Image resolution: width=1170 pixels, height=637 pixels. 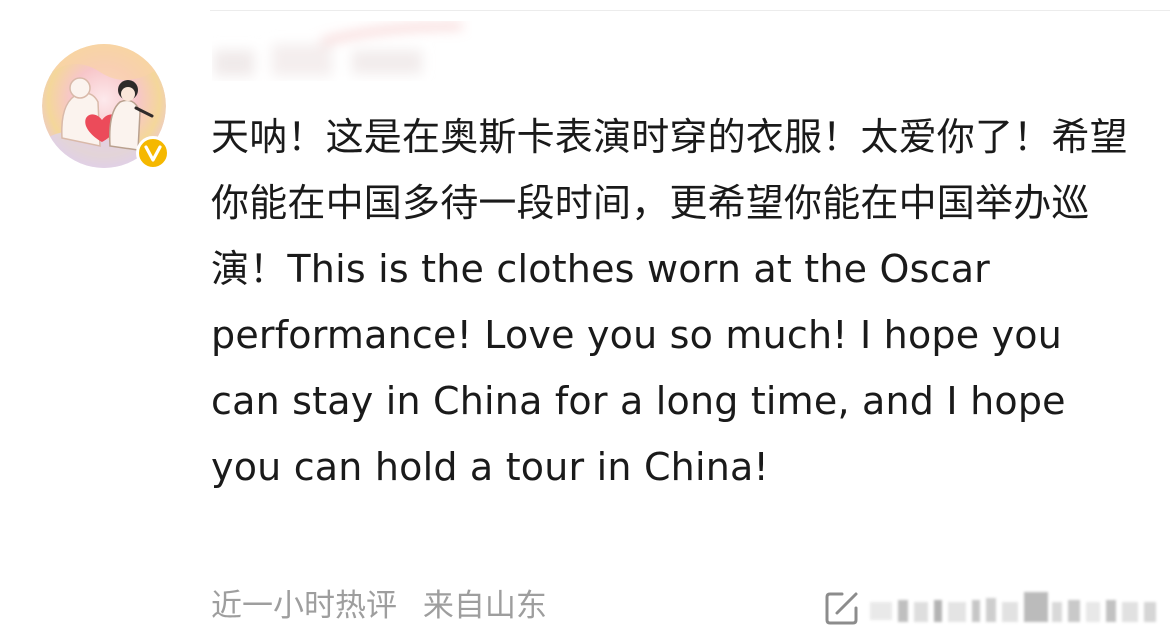 I want to click on username-redacted, so click(x=342, y=55).